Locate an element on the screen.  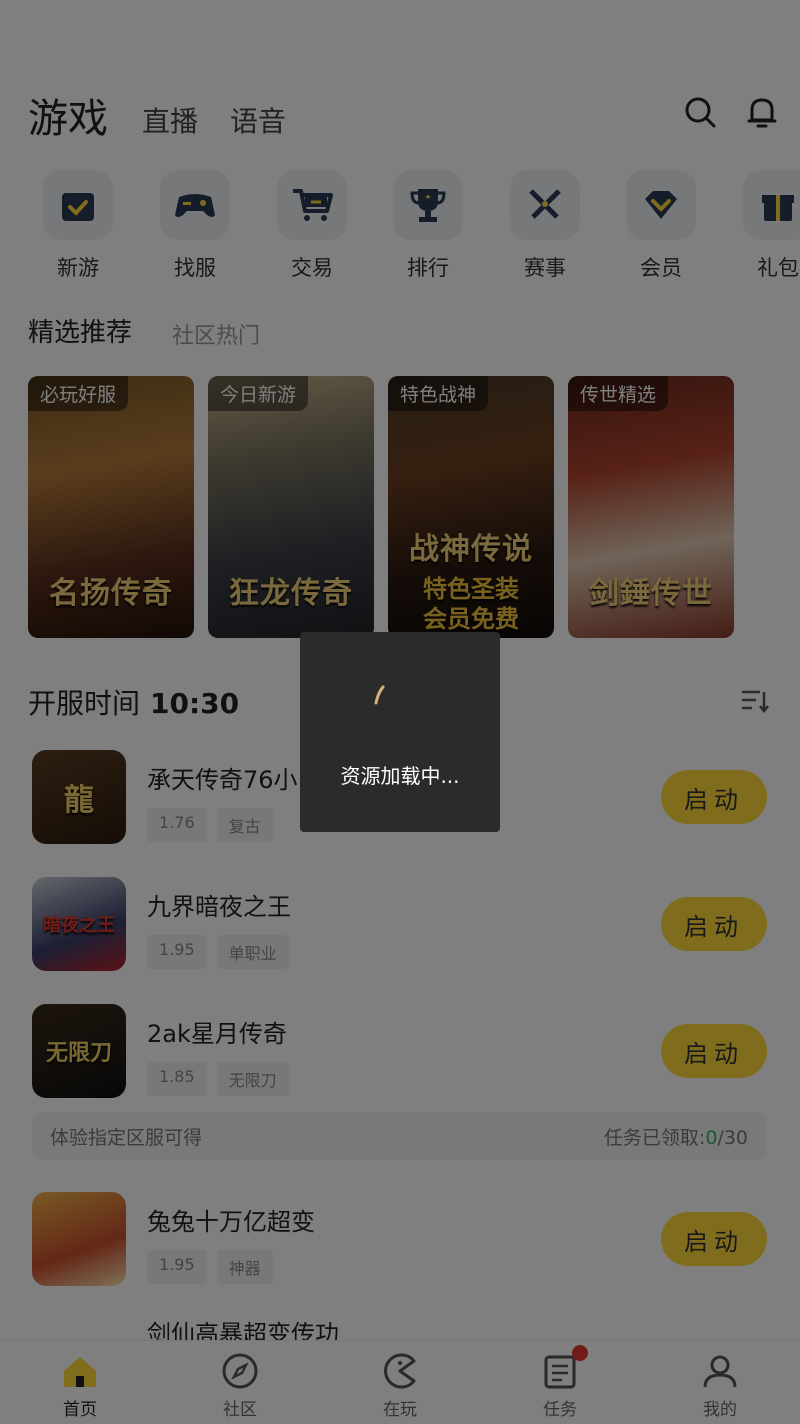
loading-spinner-icon is located at coordinates (379, 695).